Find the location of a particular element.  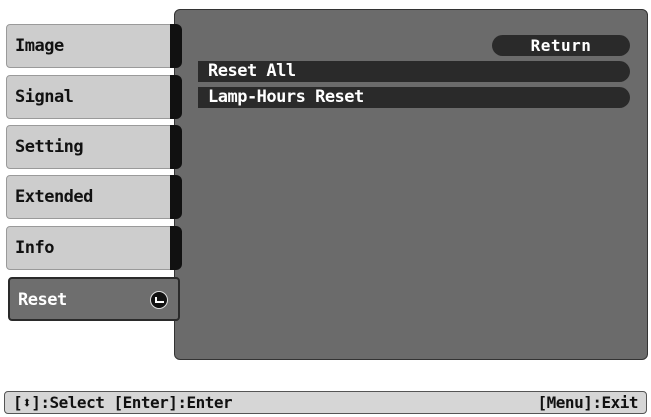

enter-icon is located at coordinates (159, 300).